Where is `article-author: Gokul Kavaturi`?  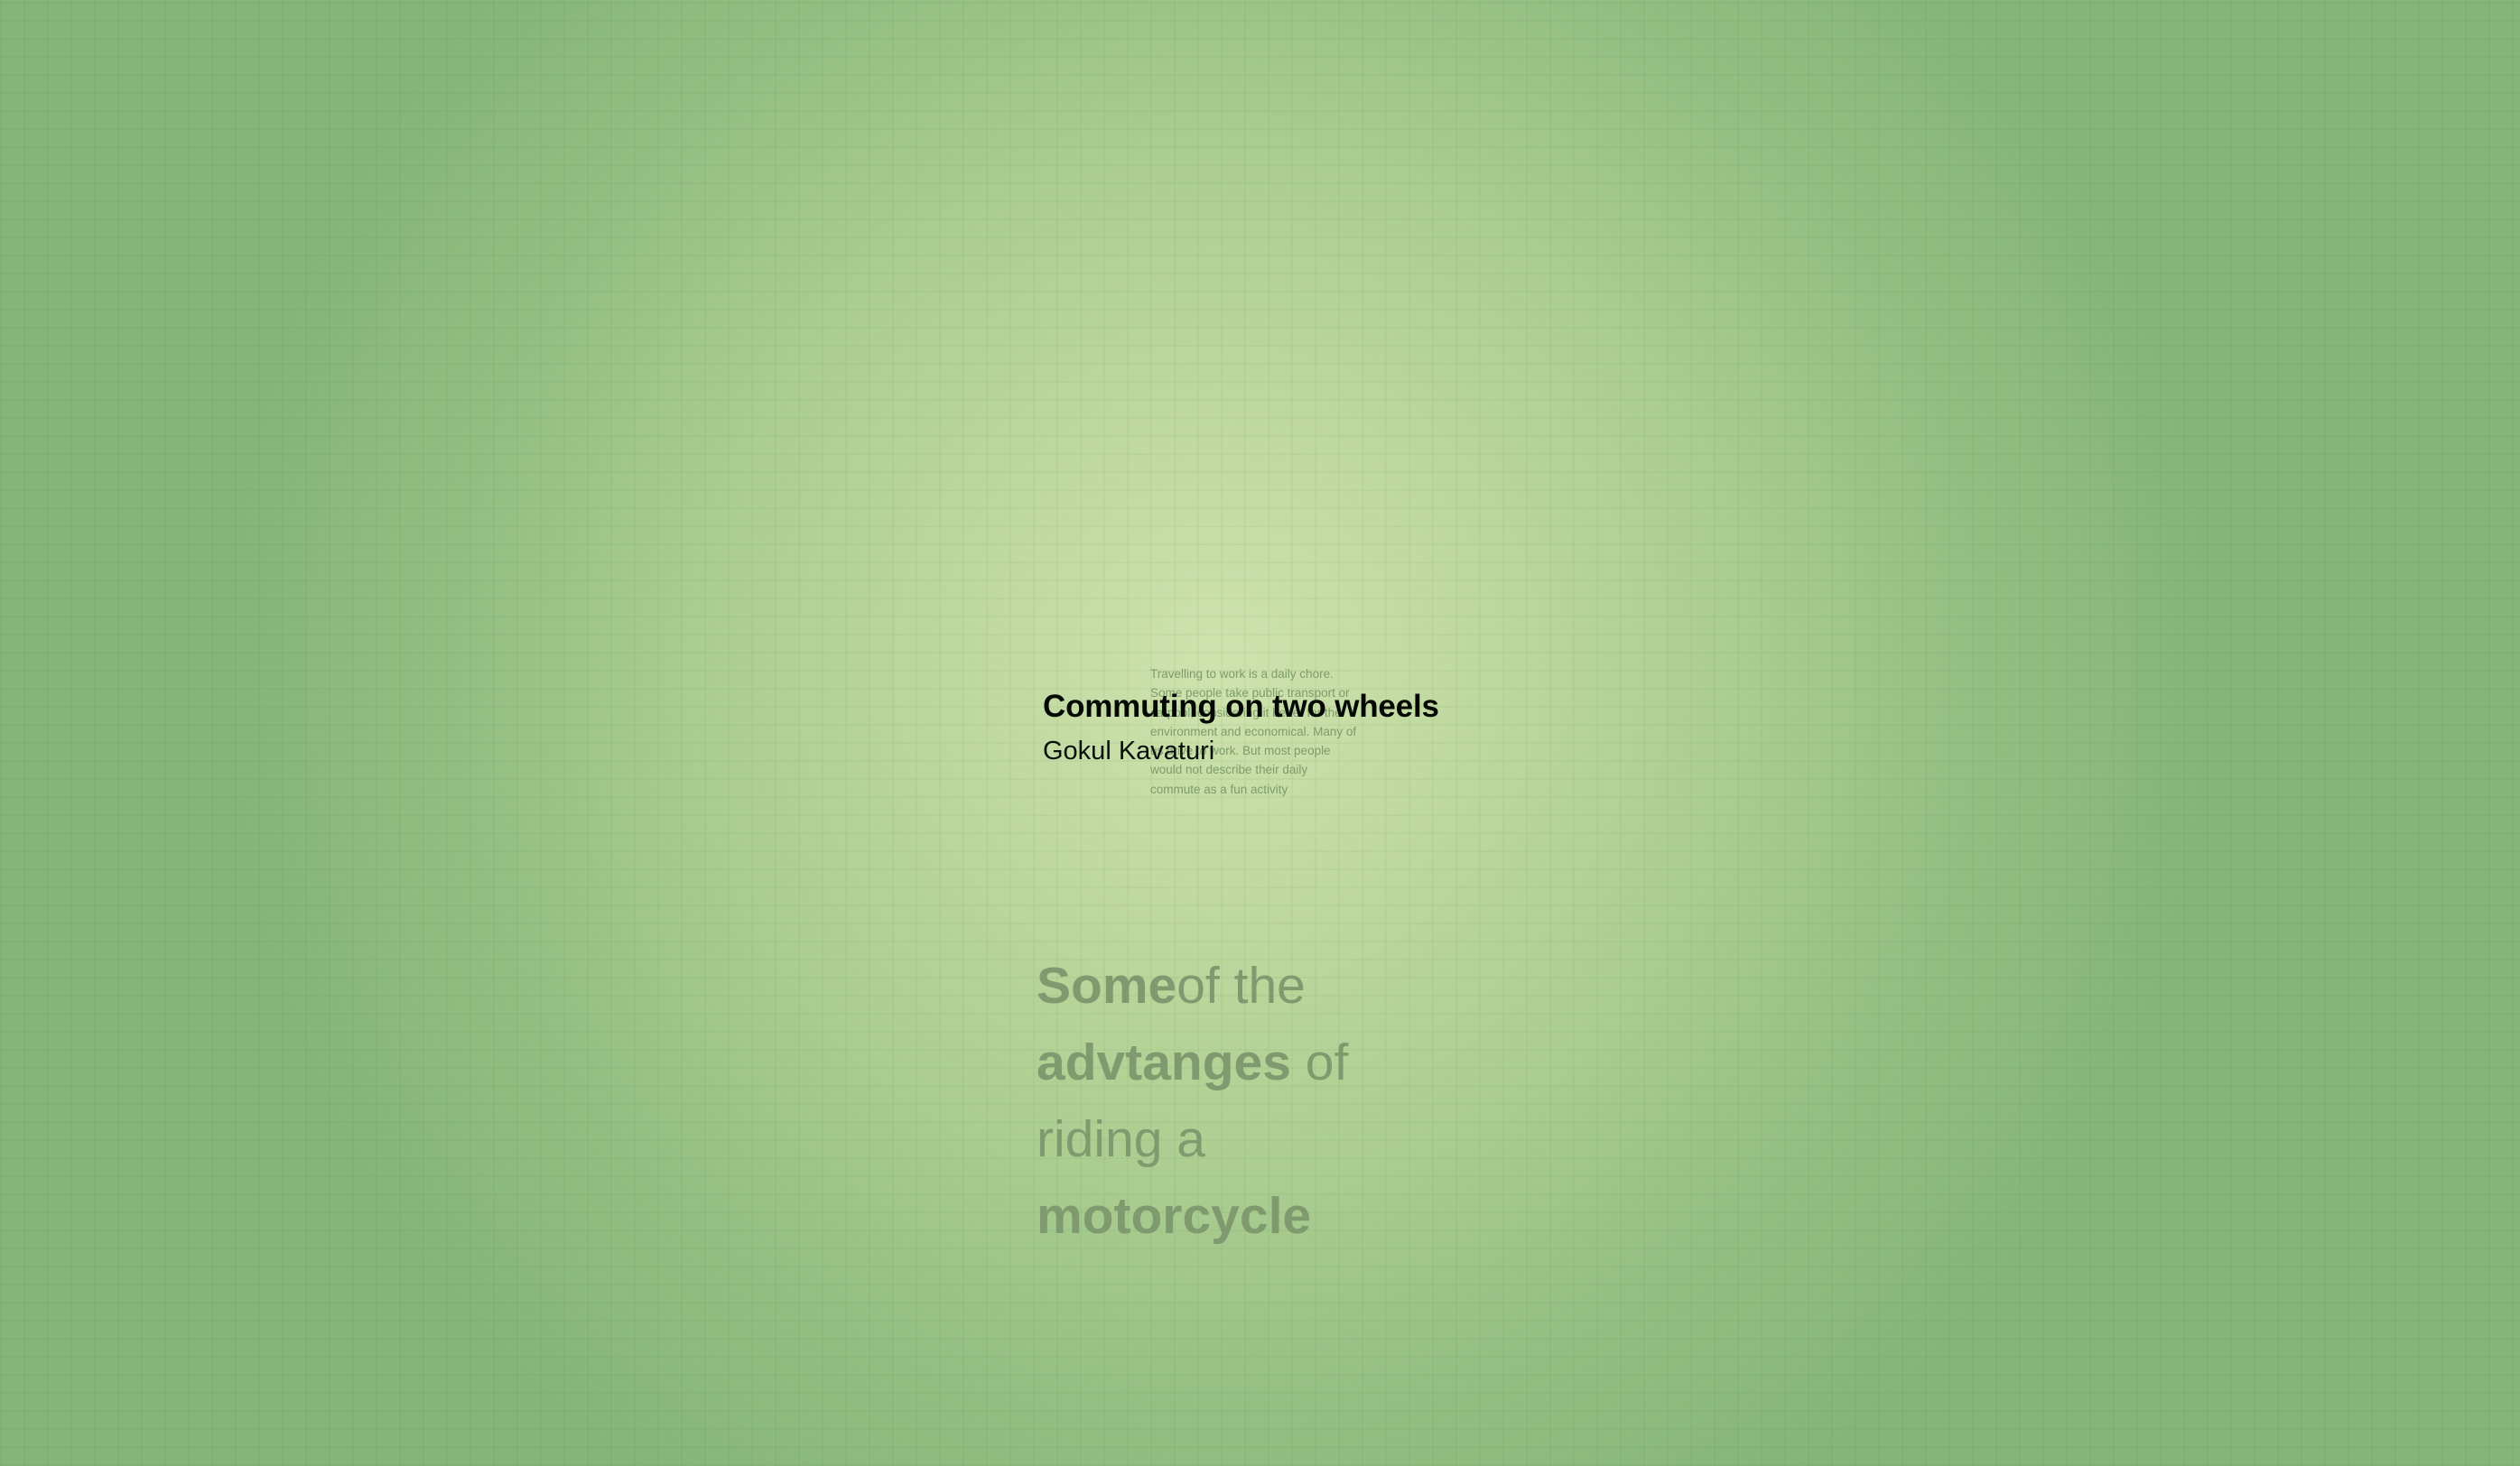
article-author: Gokul Kavaturi is located at coordinates (1129, 751).